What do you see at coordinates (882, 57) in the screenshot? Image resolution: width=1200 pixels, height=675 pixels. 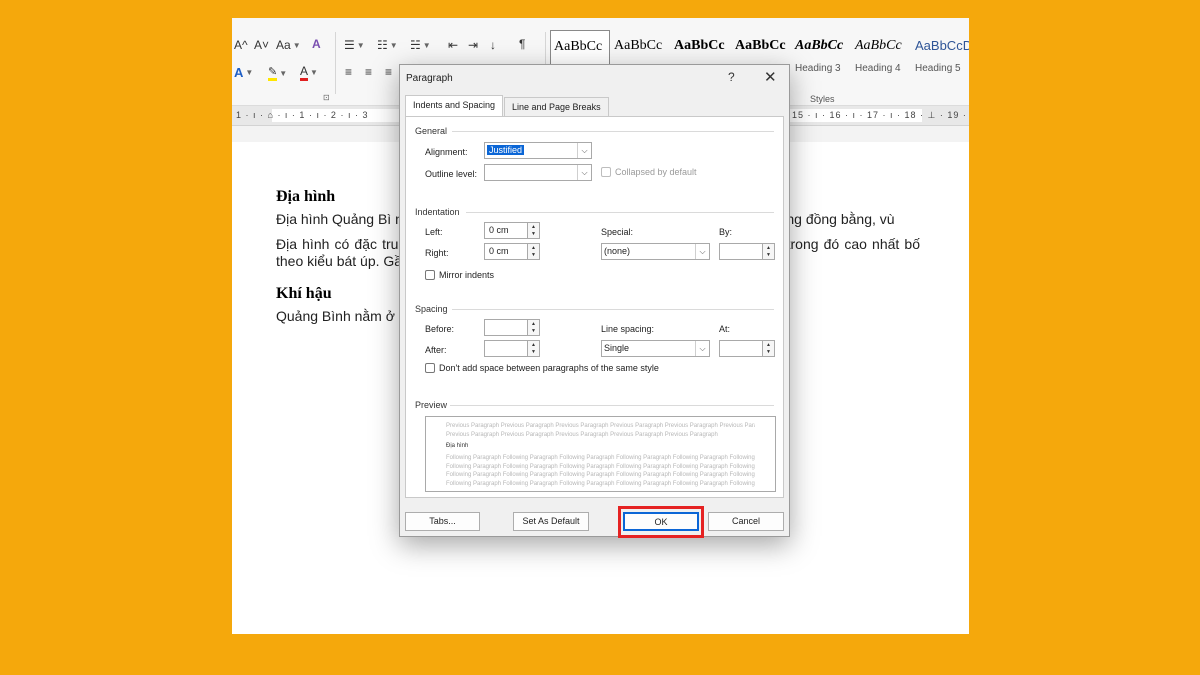 I see `style-heading-4: AaBbCc Heading 4` at bounding box center [882, 57].